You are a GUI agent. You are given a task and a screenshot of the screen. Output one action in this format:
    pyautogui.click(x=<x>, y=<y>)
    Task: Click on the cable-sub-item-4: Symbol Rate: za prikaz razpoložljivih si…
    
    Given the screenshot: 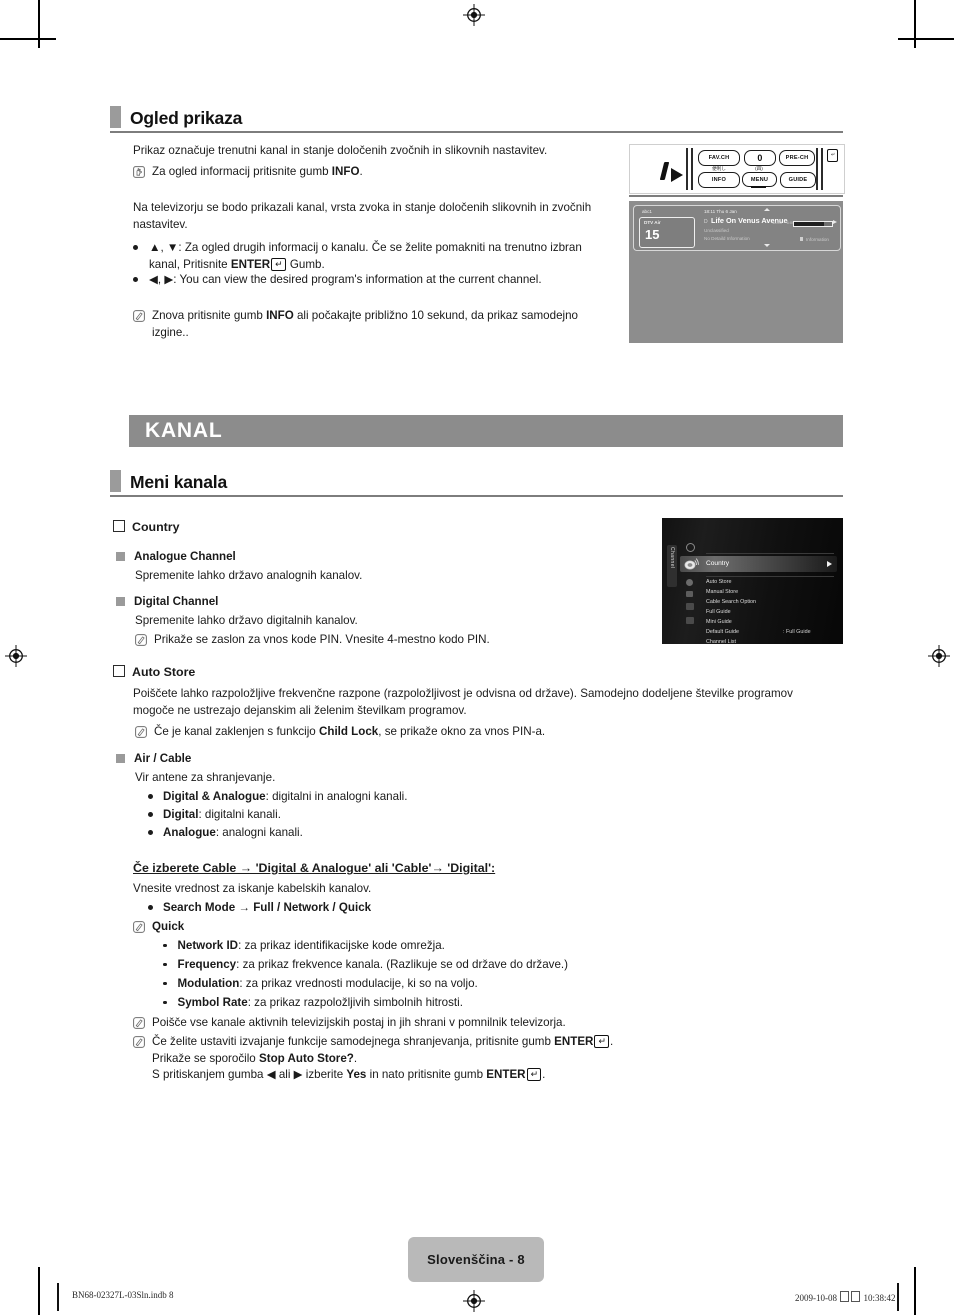 What is the action you would take?
    pyautogui.click(x=313, y=1003)
    